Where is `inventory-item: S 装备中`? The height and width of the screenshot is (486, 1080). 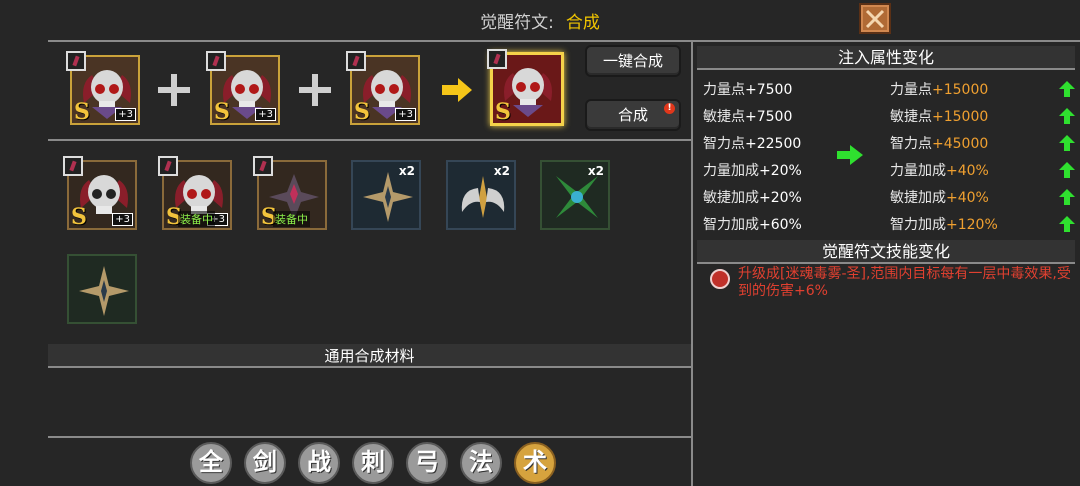
inventory-item: S 装备中 is located at coordinates (290, 193).